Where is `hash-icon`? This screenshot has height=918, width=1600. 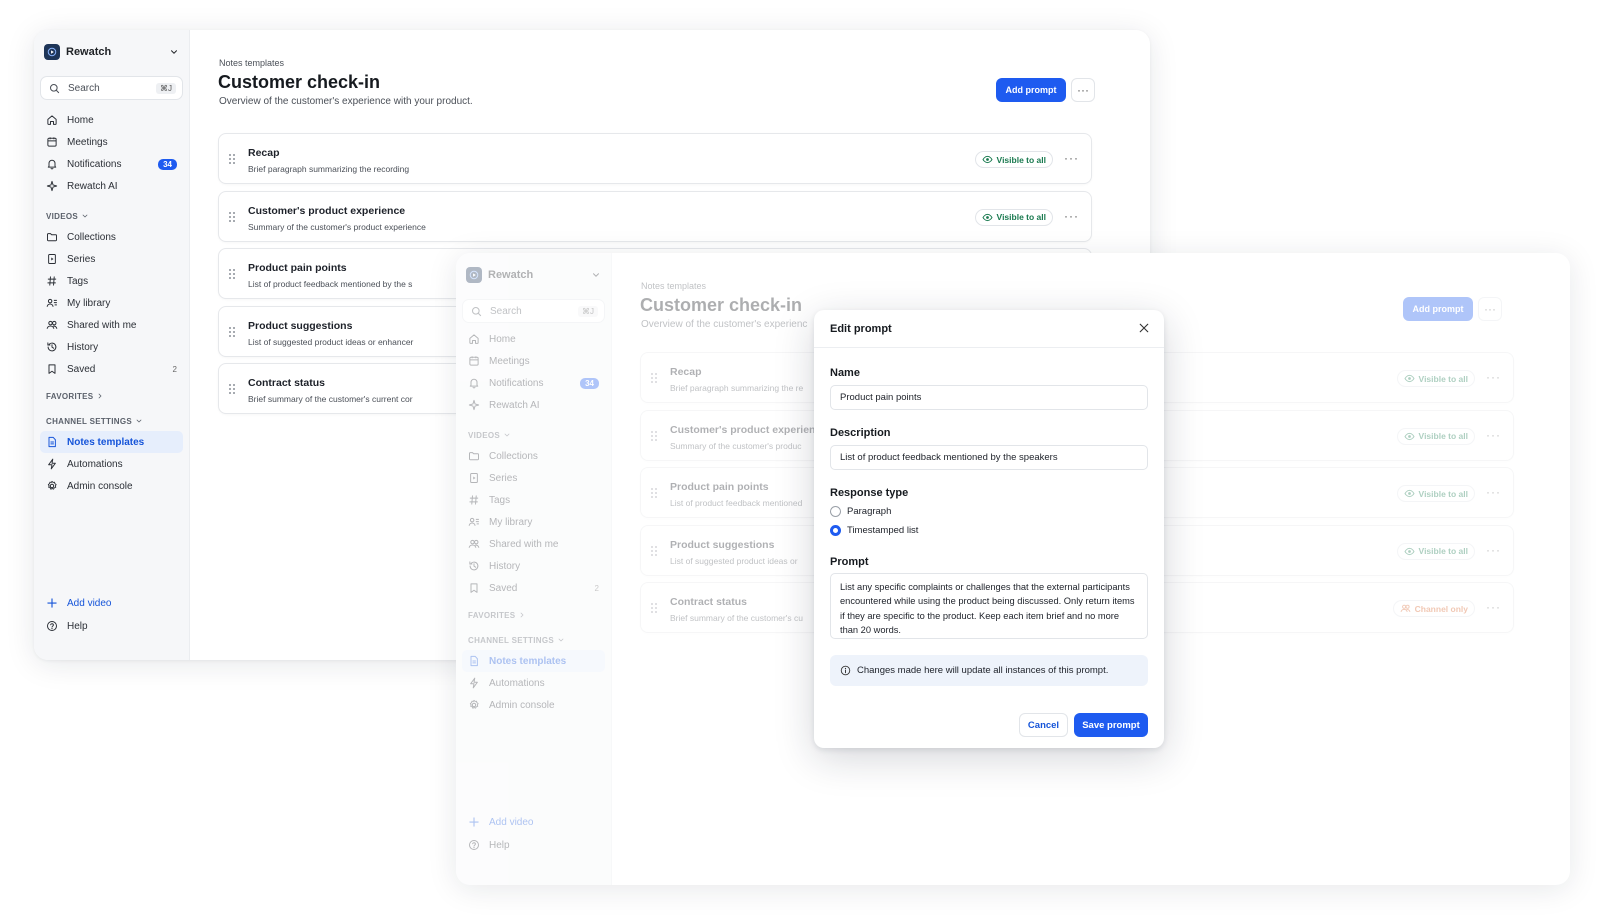
hash-icon is located at coordinates (52, 281).